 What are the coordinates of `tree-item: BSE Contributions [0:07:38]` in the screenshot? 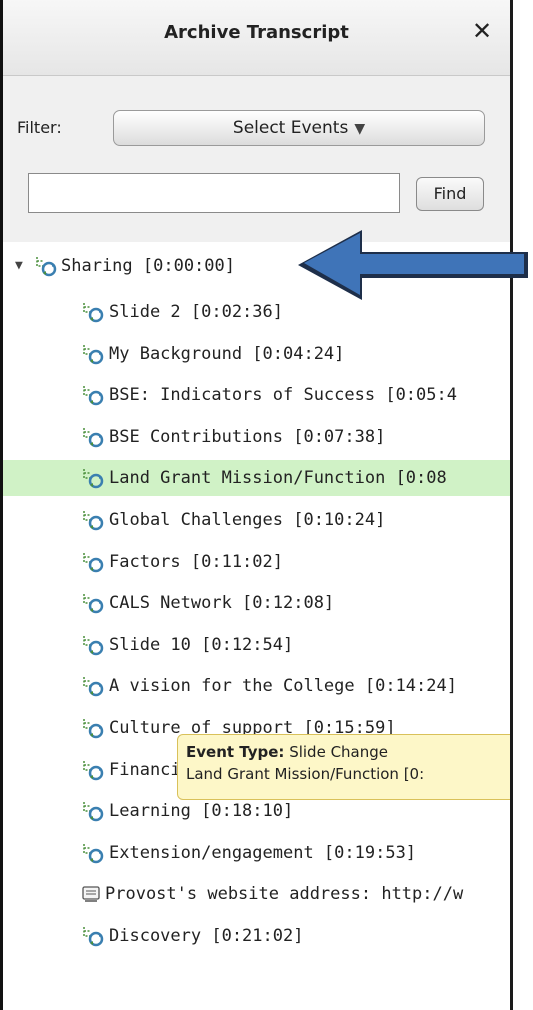 It's located at (256, 437).